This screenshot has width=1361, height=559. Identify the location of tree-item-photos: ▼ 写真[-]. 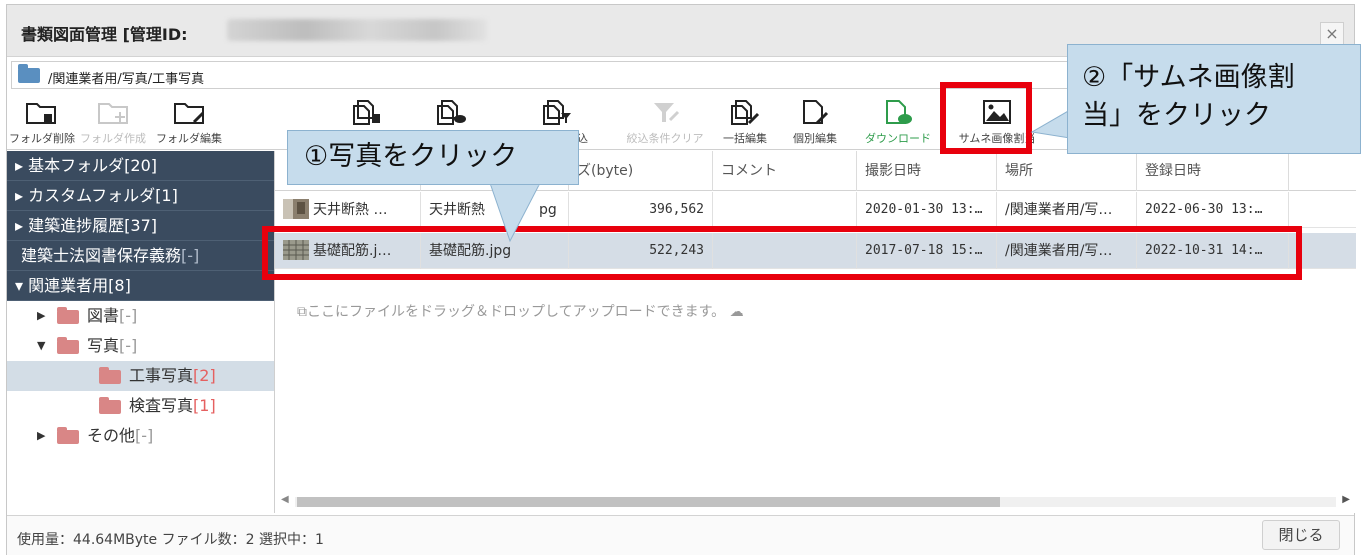
(140, 346).